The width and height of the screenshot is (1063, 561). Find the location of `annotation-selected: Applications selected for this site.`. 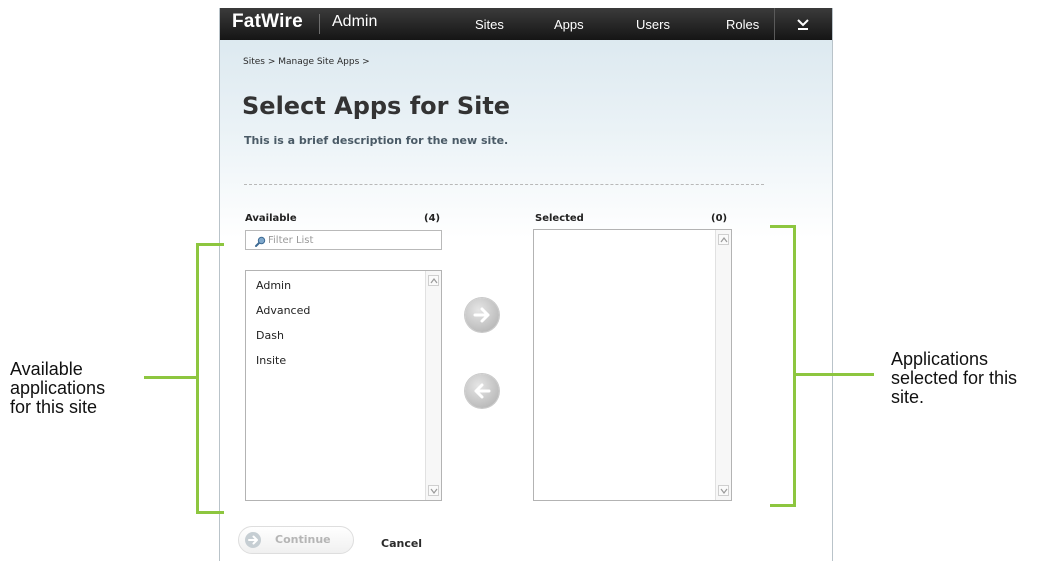

annotation-selected: Applications selected for this site. is located at coordinates (954, 378).